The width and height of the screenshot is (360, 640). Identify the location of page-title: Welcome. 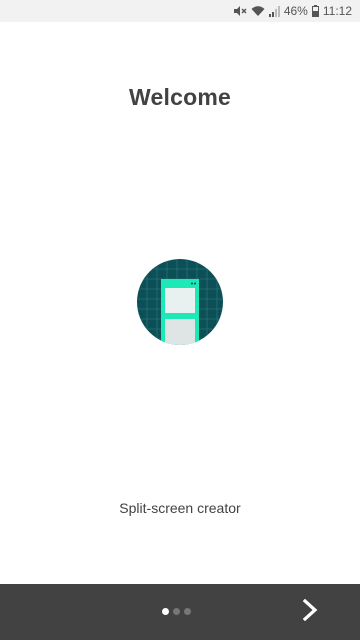
(180, 97).